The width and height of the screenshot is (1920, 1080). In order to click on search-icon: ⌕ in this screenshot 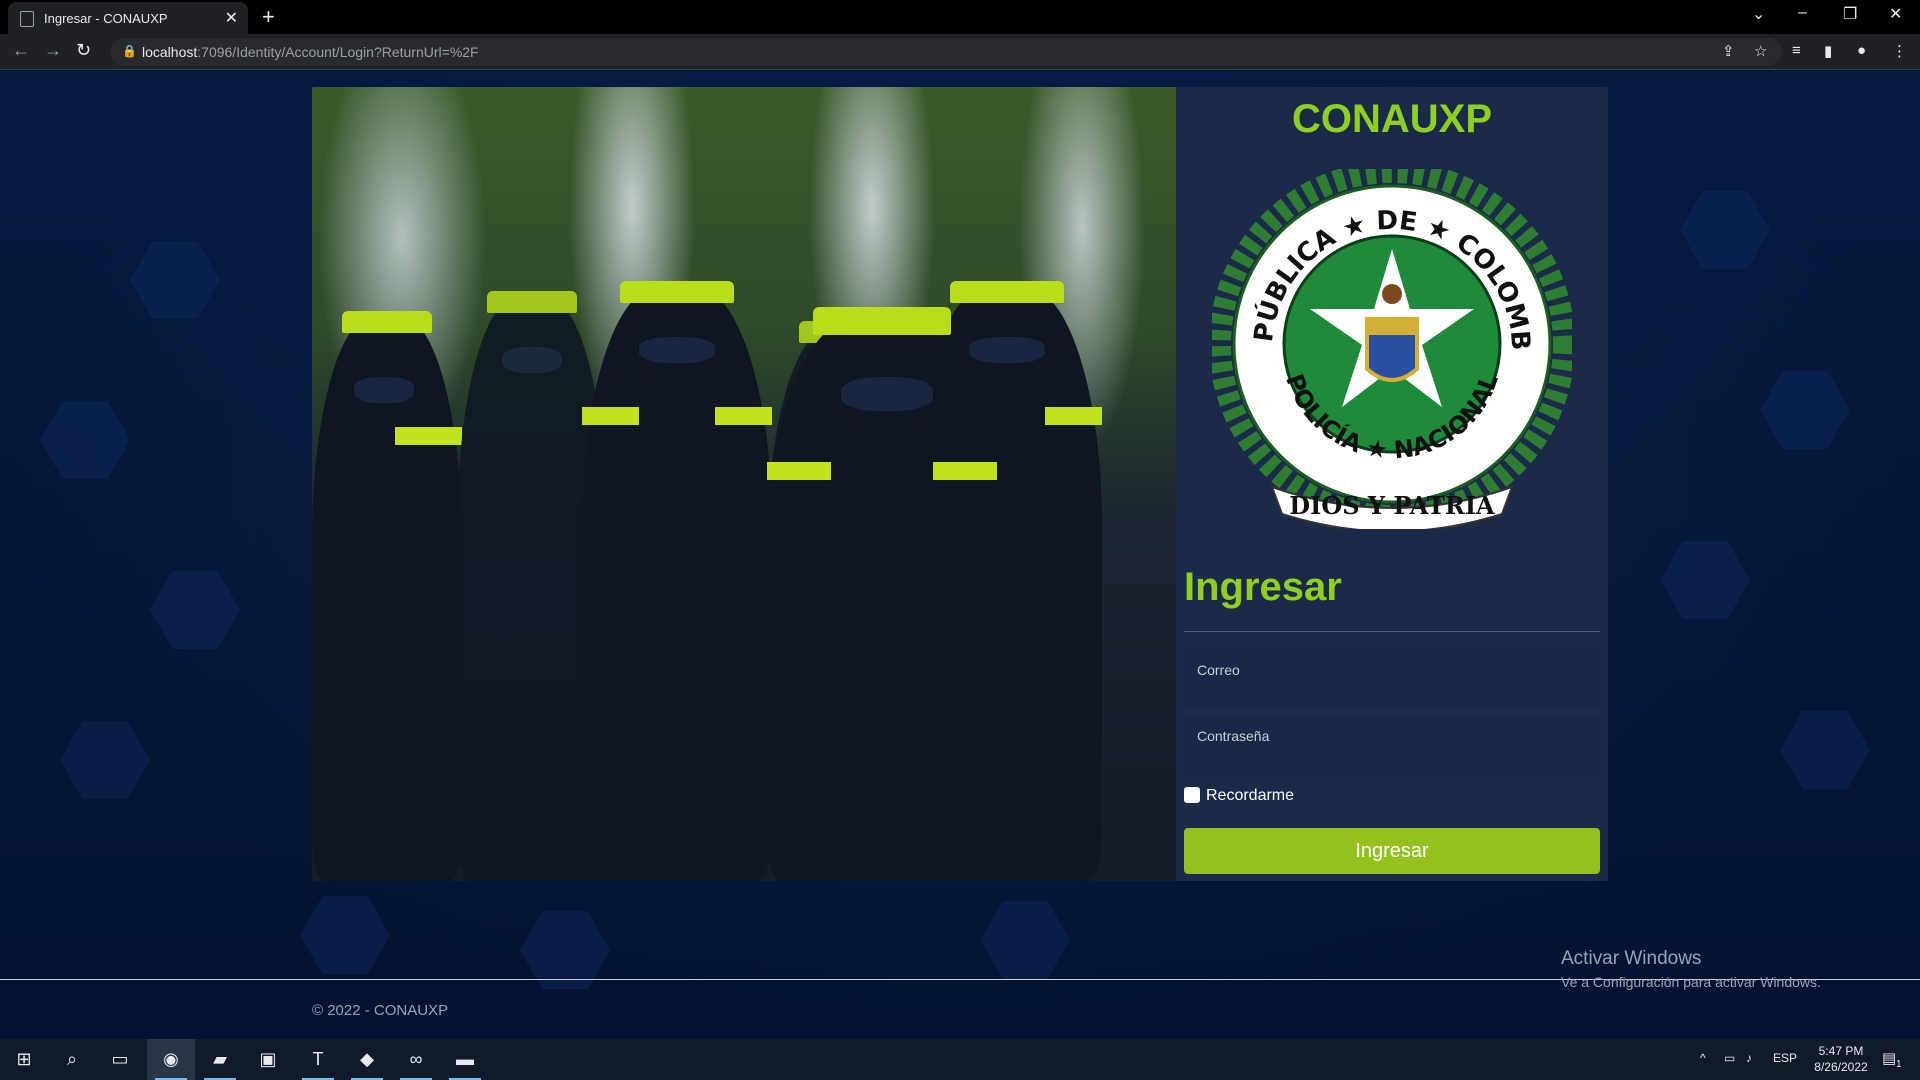, I will do `click(72, 1059)`.